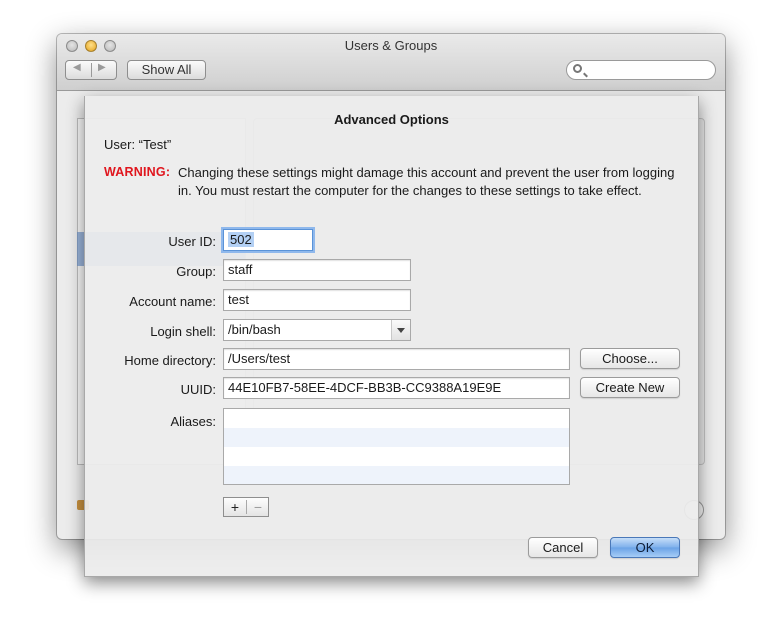 The height and width of the screenshot is (618, 782). What do you see at coordinates (258, 507) in the screenshot?
I see `remove-alias-button: −` at bounding box center [258, 507].